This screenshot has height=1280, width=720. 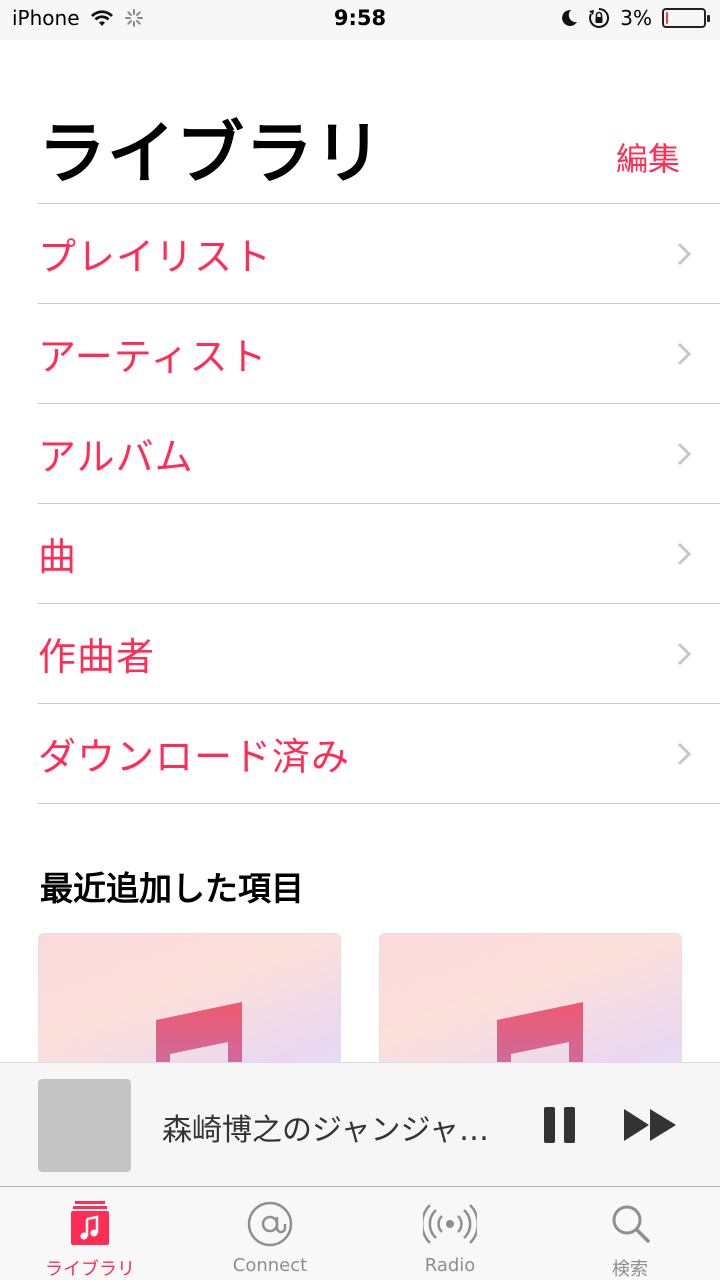 I want to click on at-sign-icon, so click(x=270, y=1224).